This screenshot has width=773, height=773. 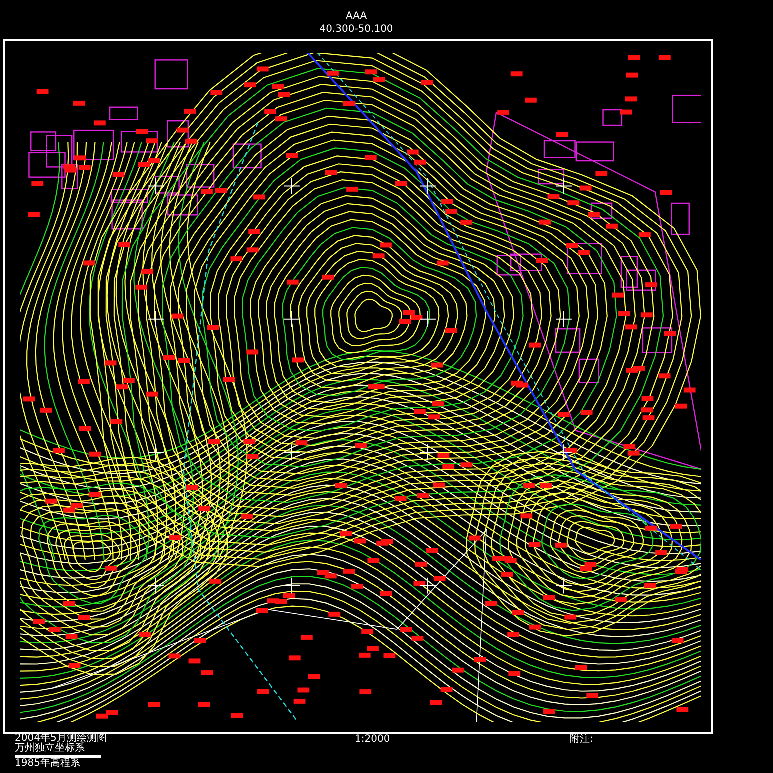 I want to click on remarks-label: 附注:, so click(x=582, y=740).